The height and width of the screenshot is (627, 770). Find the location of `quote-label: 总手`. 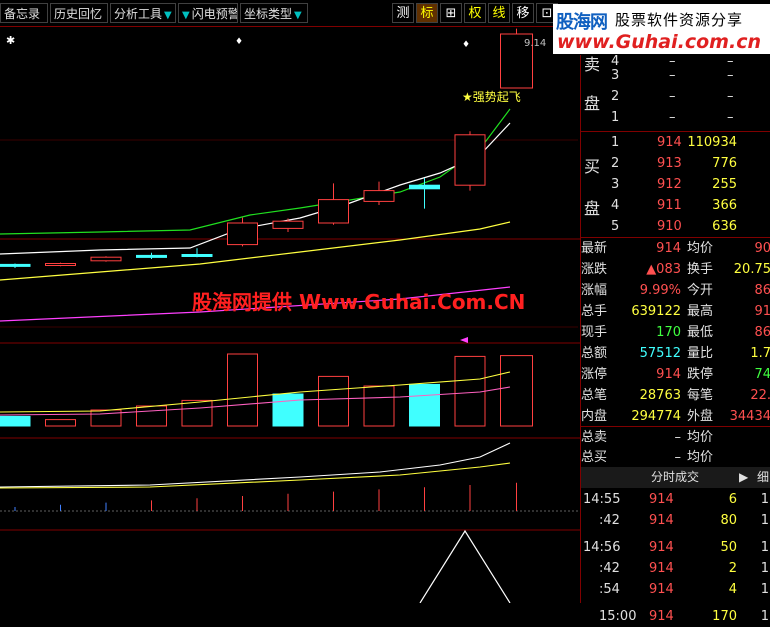

quote-label: 总手 is located at coordinates (594, 311).